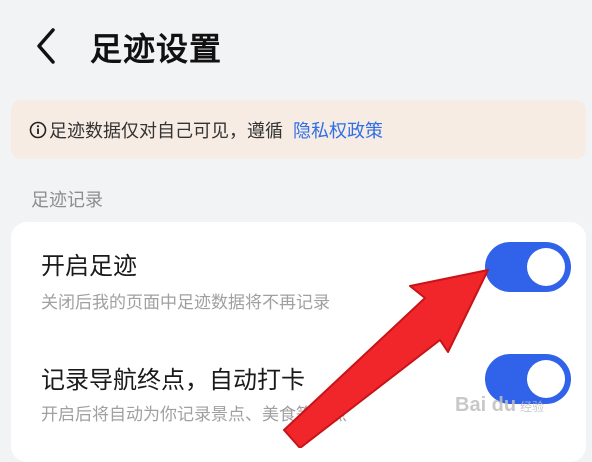  What do you see at coordinates (38, 130) in the screenshot?
I see `info-icon` at bounding box center [38, 130].